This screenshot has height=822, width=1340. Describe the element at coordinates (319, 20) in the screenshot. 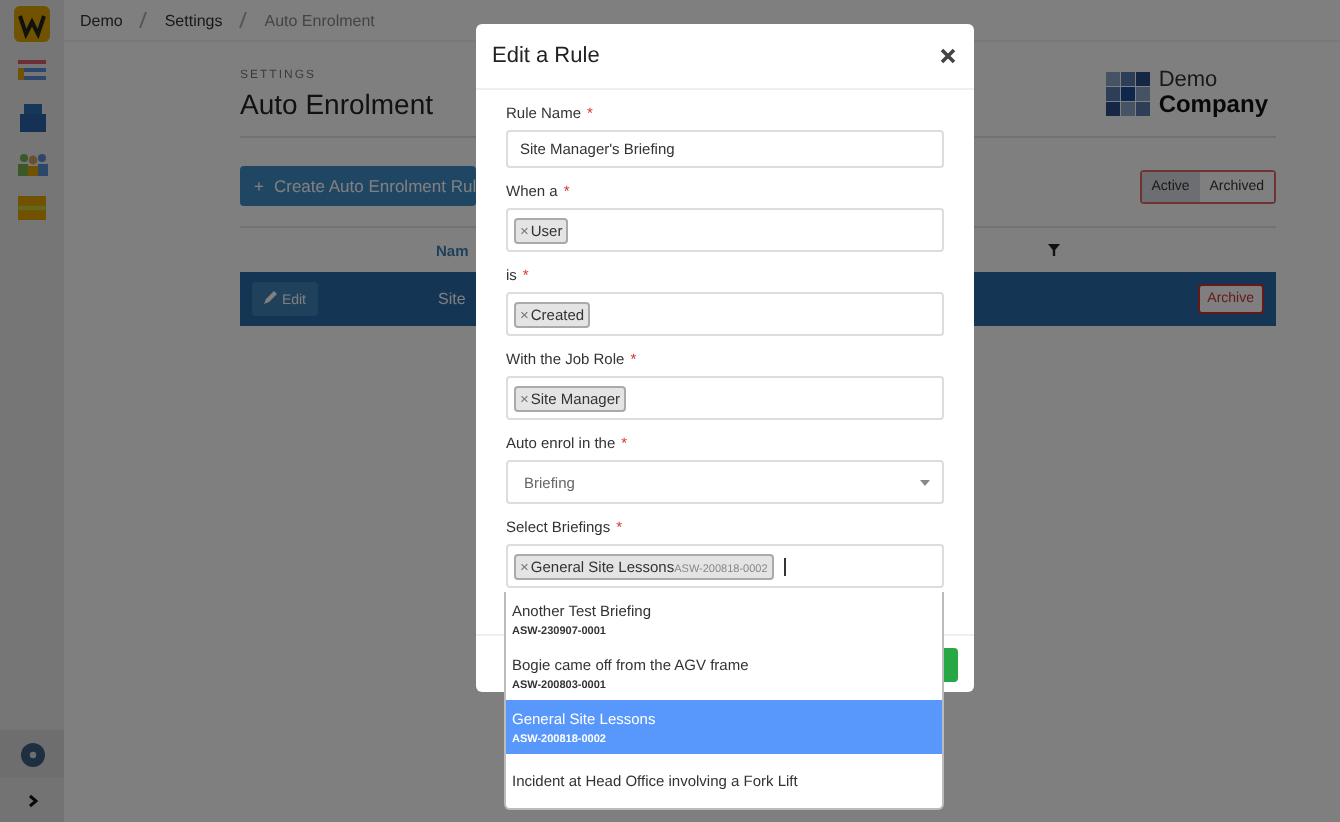

I see `breadcrumb-item: Auto Enrolment` at that location.